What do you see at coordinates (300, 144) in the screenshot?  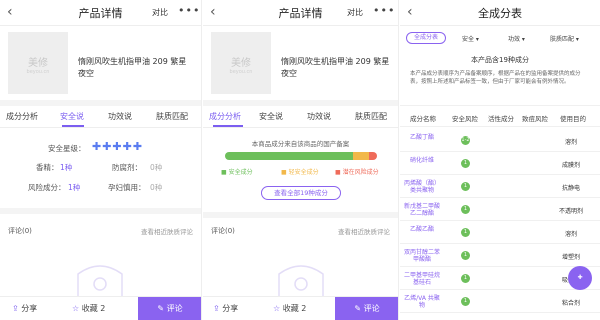 I see `data-source-note: 本商品成分来自该商品的国产备案` at bounding box center [300, 144].